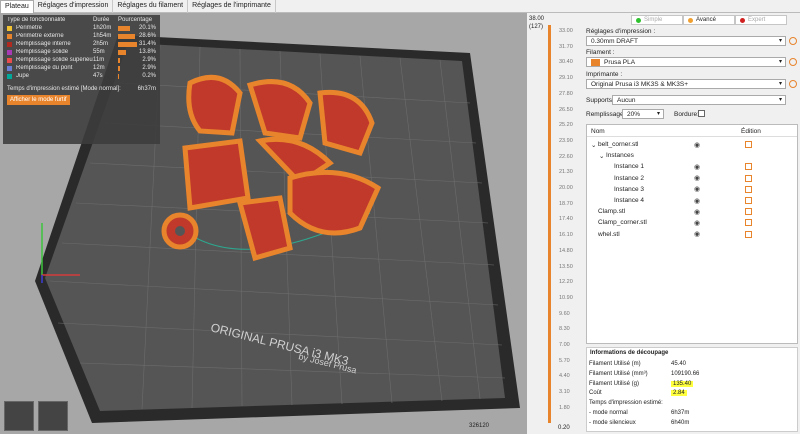 This screenshot has height=434, width=800. Describe the element at coordinates (566, 93) in the screenshot. I see `slider-tick-label: 27.80` at that location.